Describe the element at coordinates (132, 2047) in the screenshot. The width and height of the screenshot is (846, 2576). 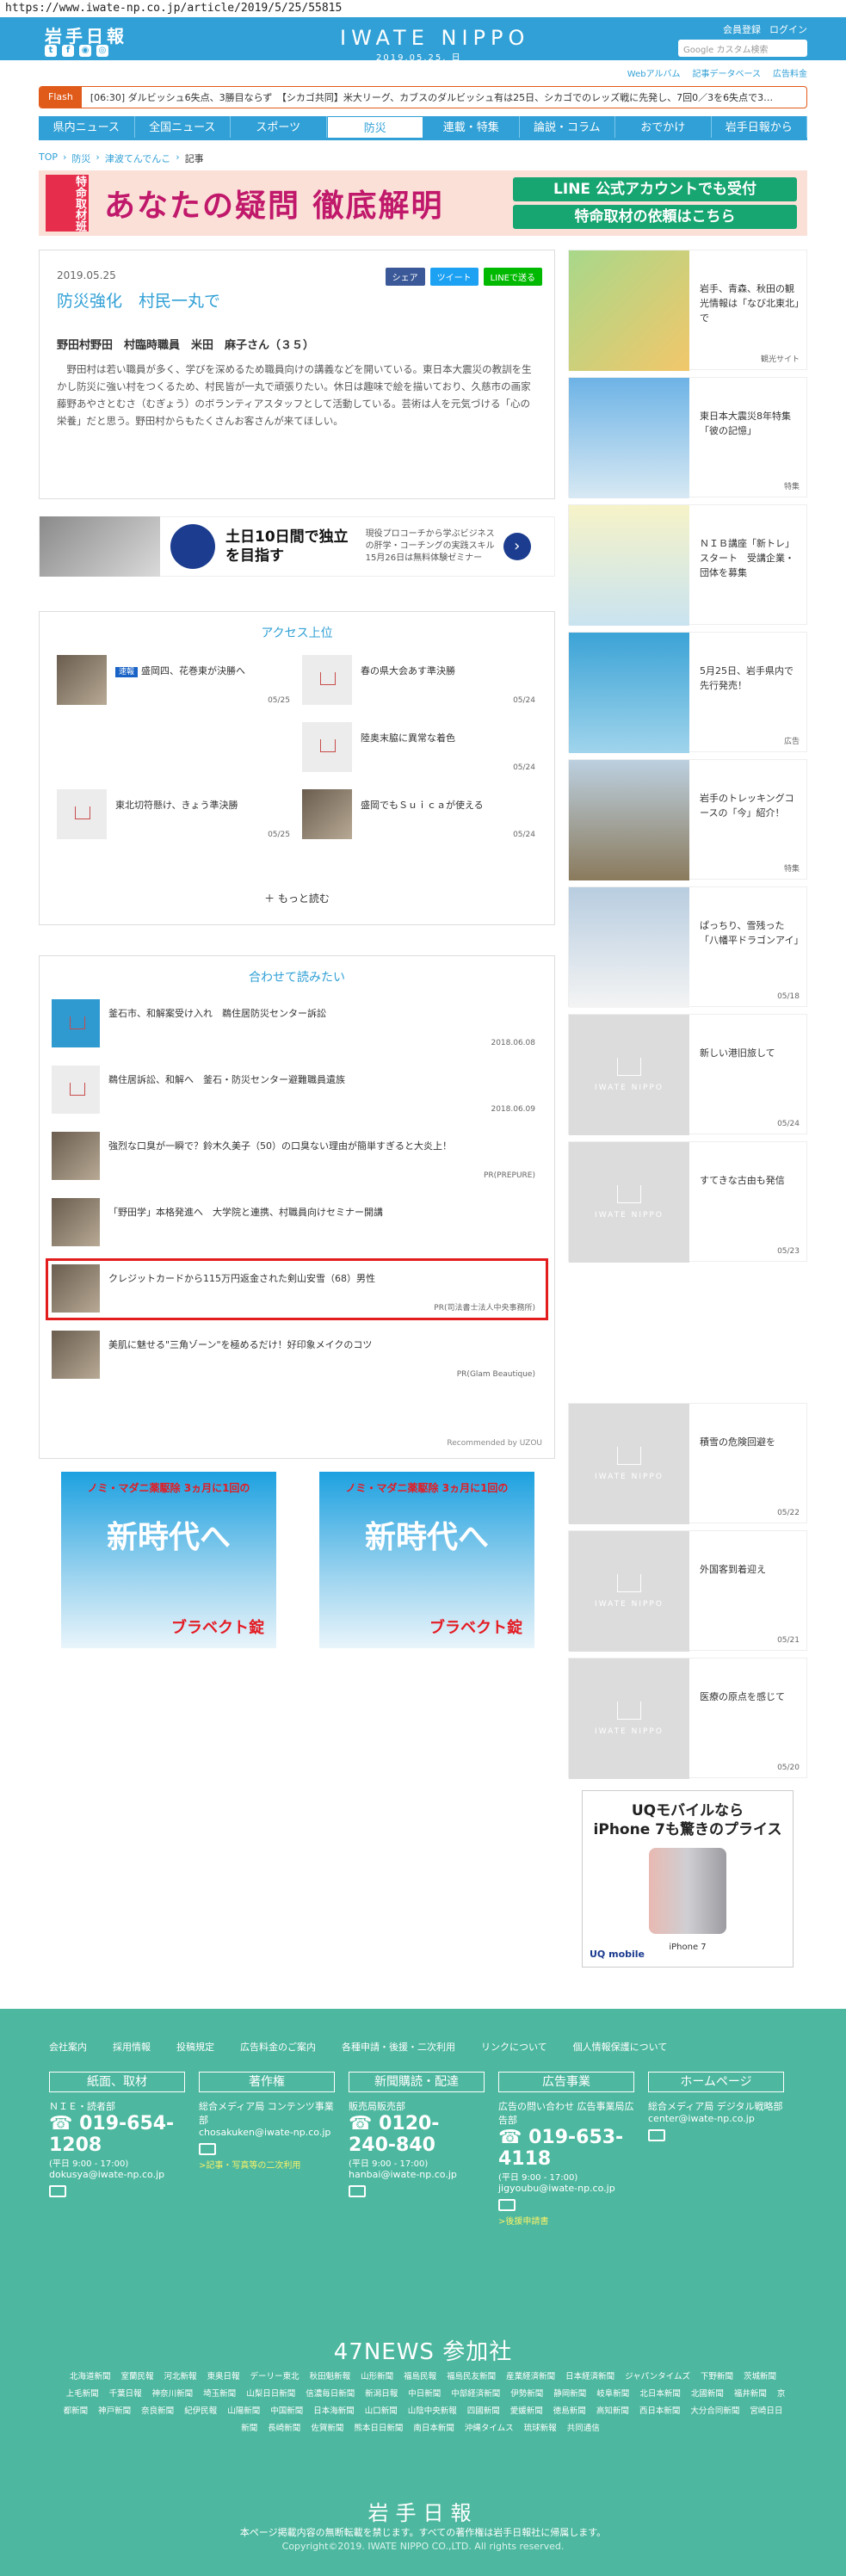
I see `footer-link: 採用情報` at that location.